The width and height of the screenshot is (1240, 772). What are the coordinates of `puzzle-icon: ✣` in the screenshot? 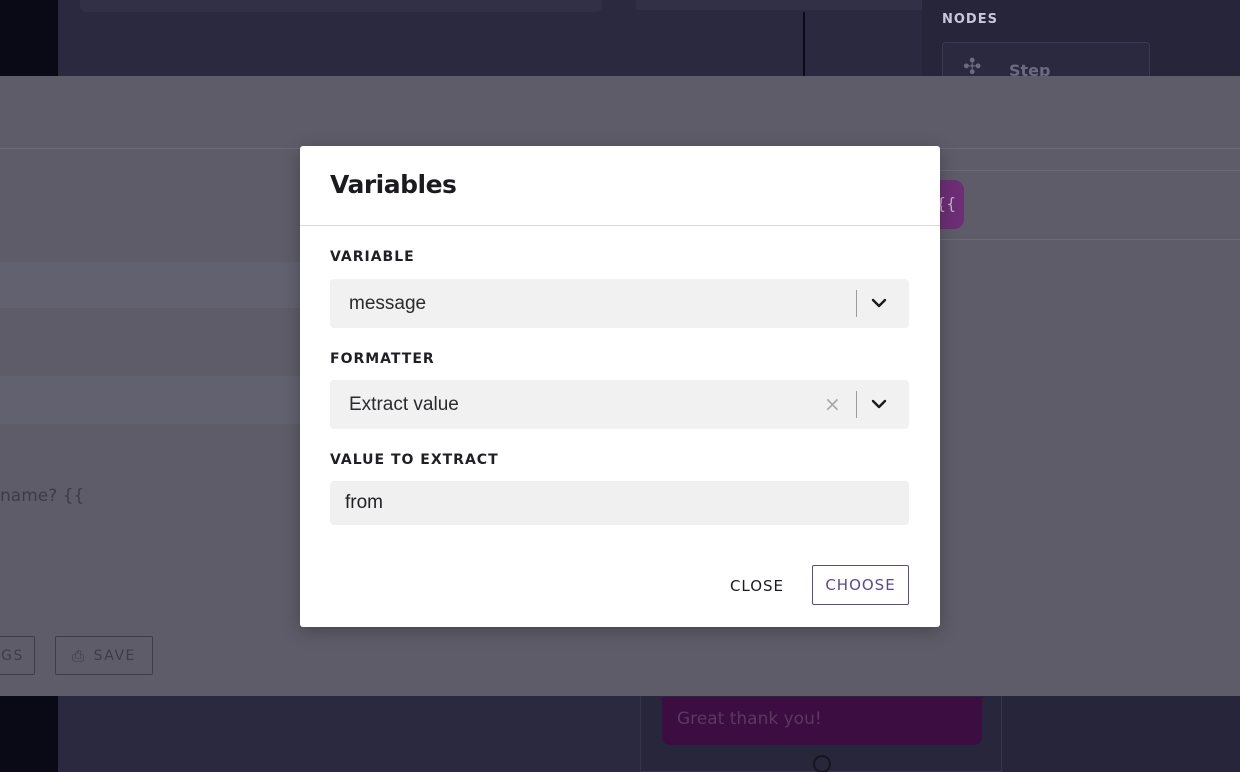 It's located at (972, 65).